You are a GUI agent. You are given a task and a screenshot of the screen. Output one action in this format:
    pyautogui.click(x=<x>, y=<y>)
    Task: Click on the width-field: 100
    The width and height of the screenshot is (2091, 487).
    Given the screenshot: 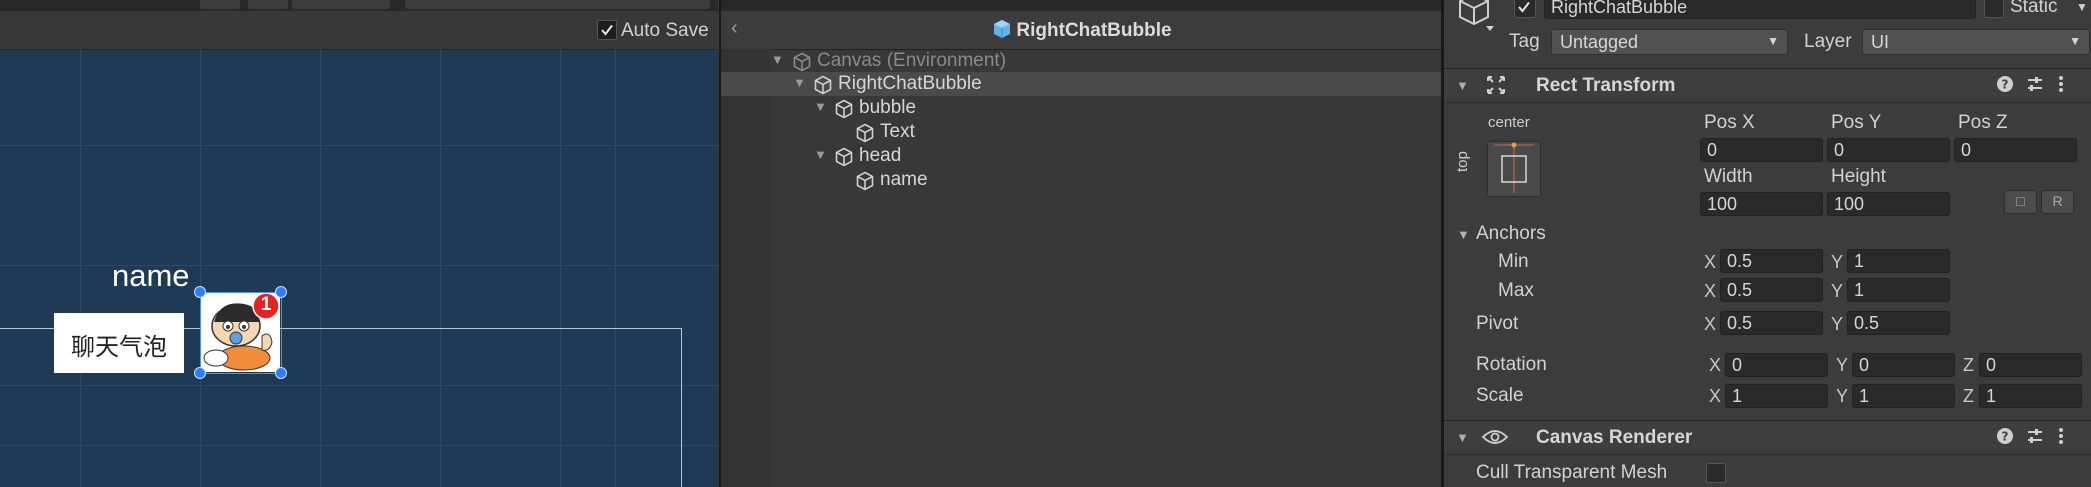 What is the action you would take?
    pyautogui.click(x=1761, y=204)
    